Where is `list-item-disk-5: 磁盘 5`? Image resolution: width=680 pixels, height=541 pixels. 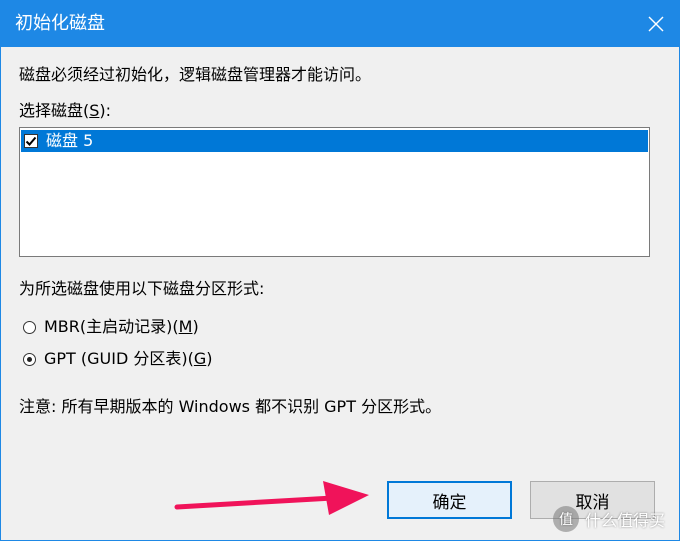 list-item-disk-5: 磁盘 5 is located at coordinates (334, 141).